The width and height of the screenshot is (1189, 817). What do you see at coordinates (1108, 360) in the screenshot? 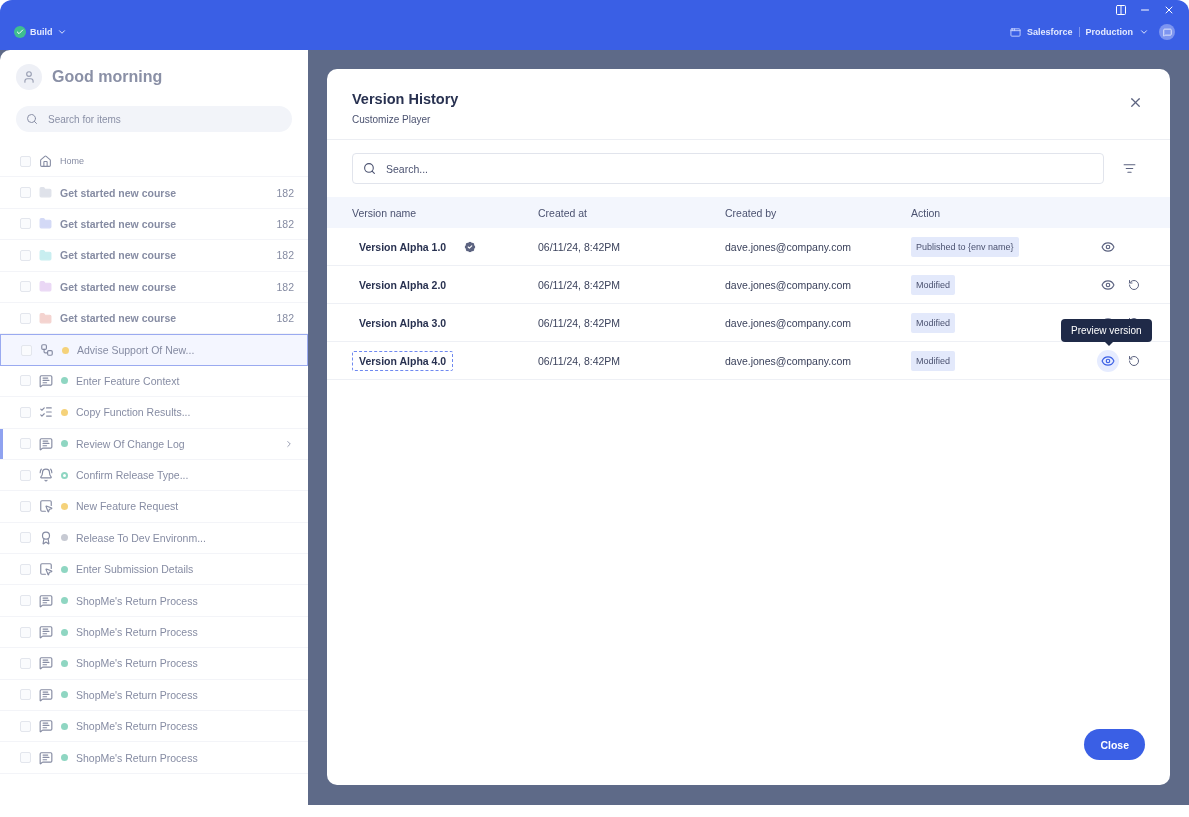
I see `eye-icon` at bounding box center [1108, 360].